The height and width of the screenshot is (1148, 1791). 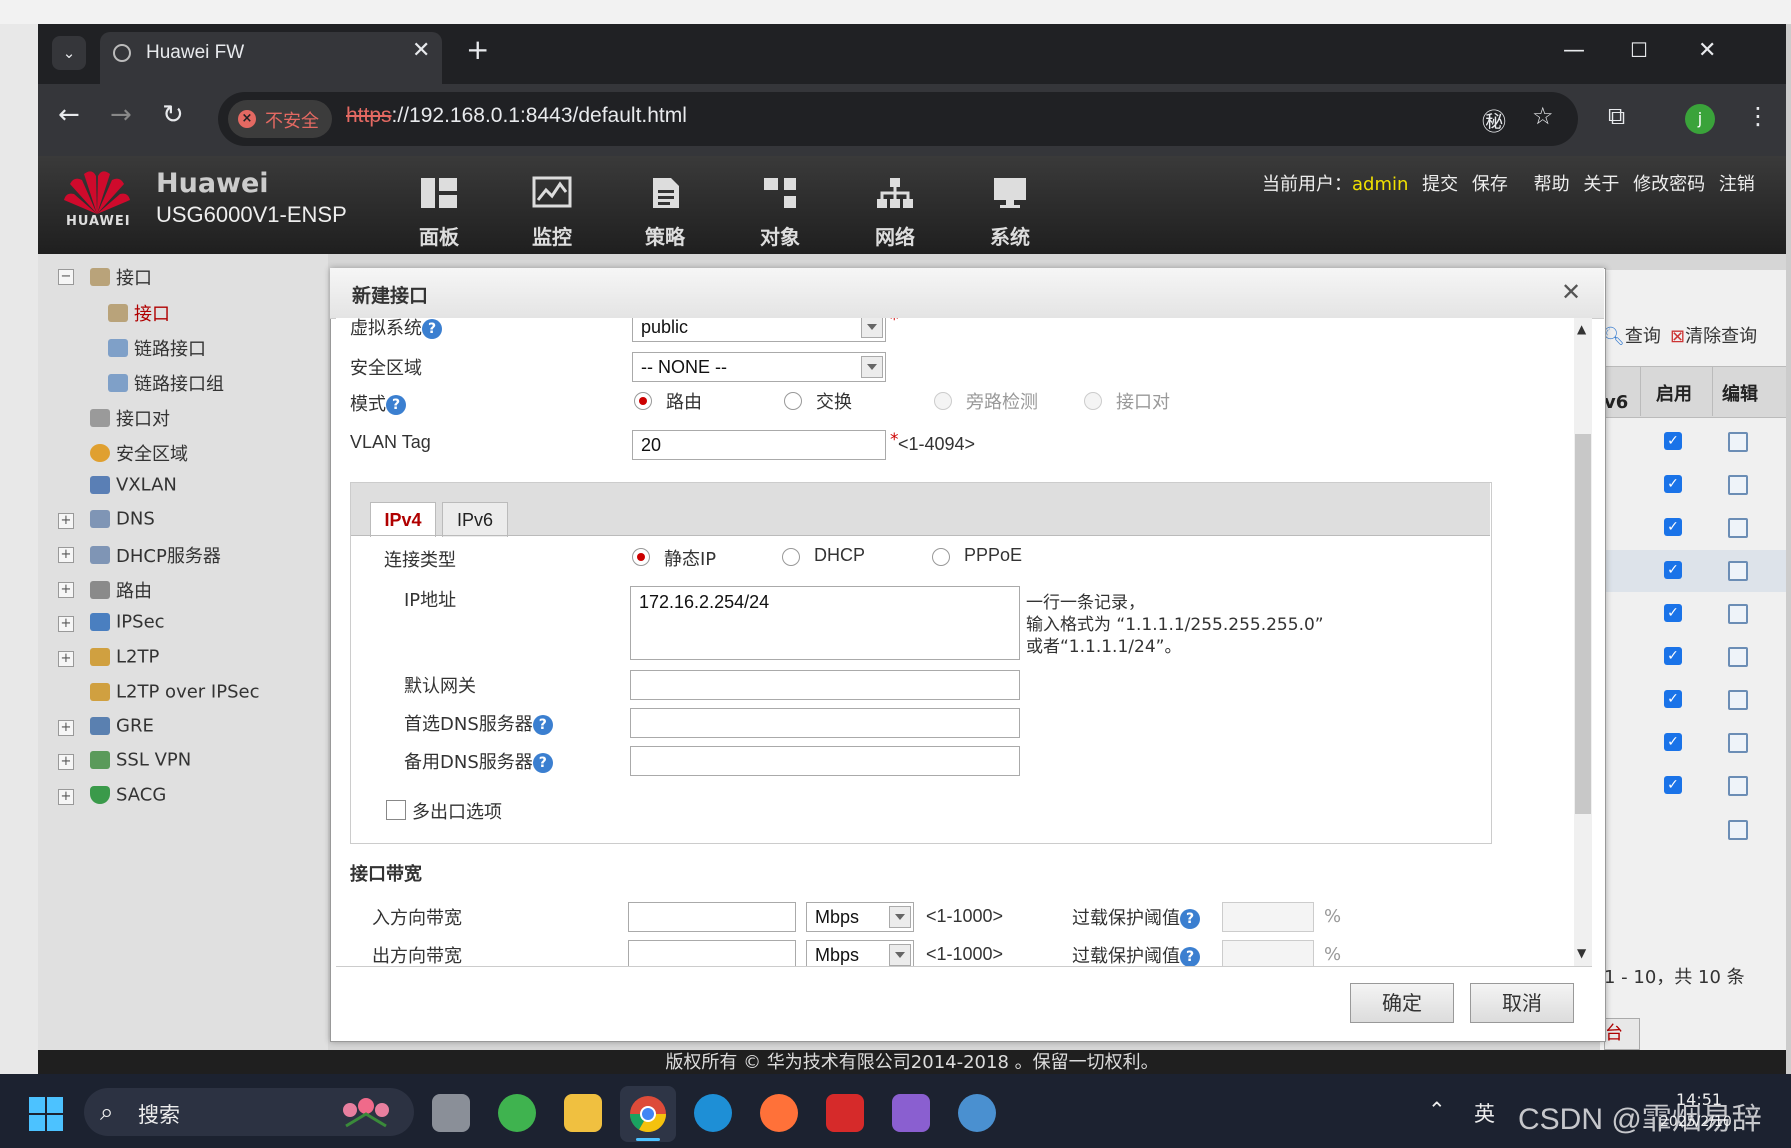 I want to click on close-window-icon: ✕, so click(x=1707, y=50).